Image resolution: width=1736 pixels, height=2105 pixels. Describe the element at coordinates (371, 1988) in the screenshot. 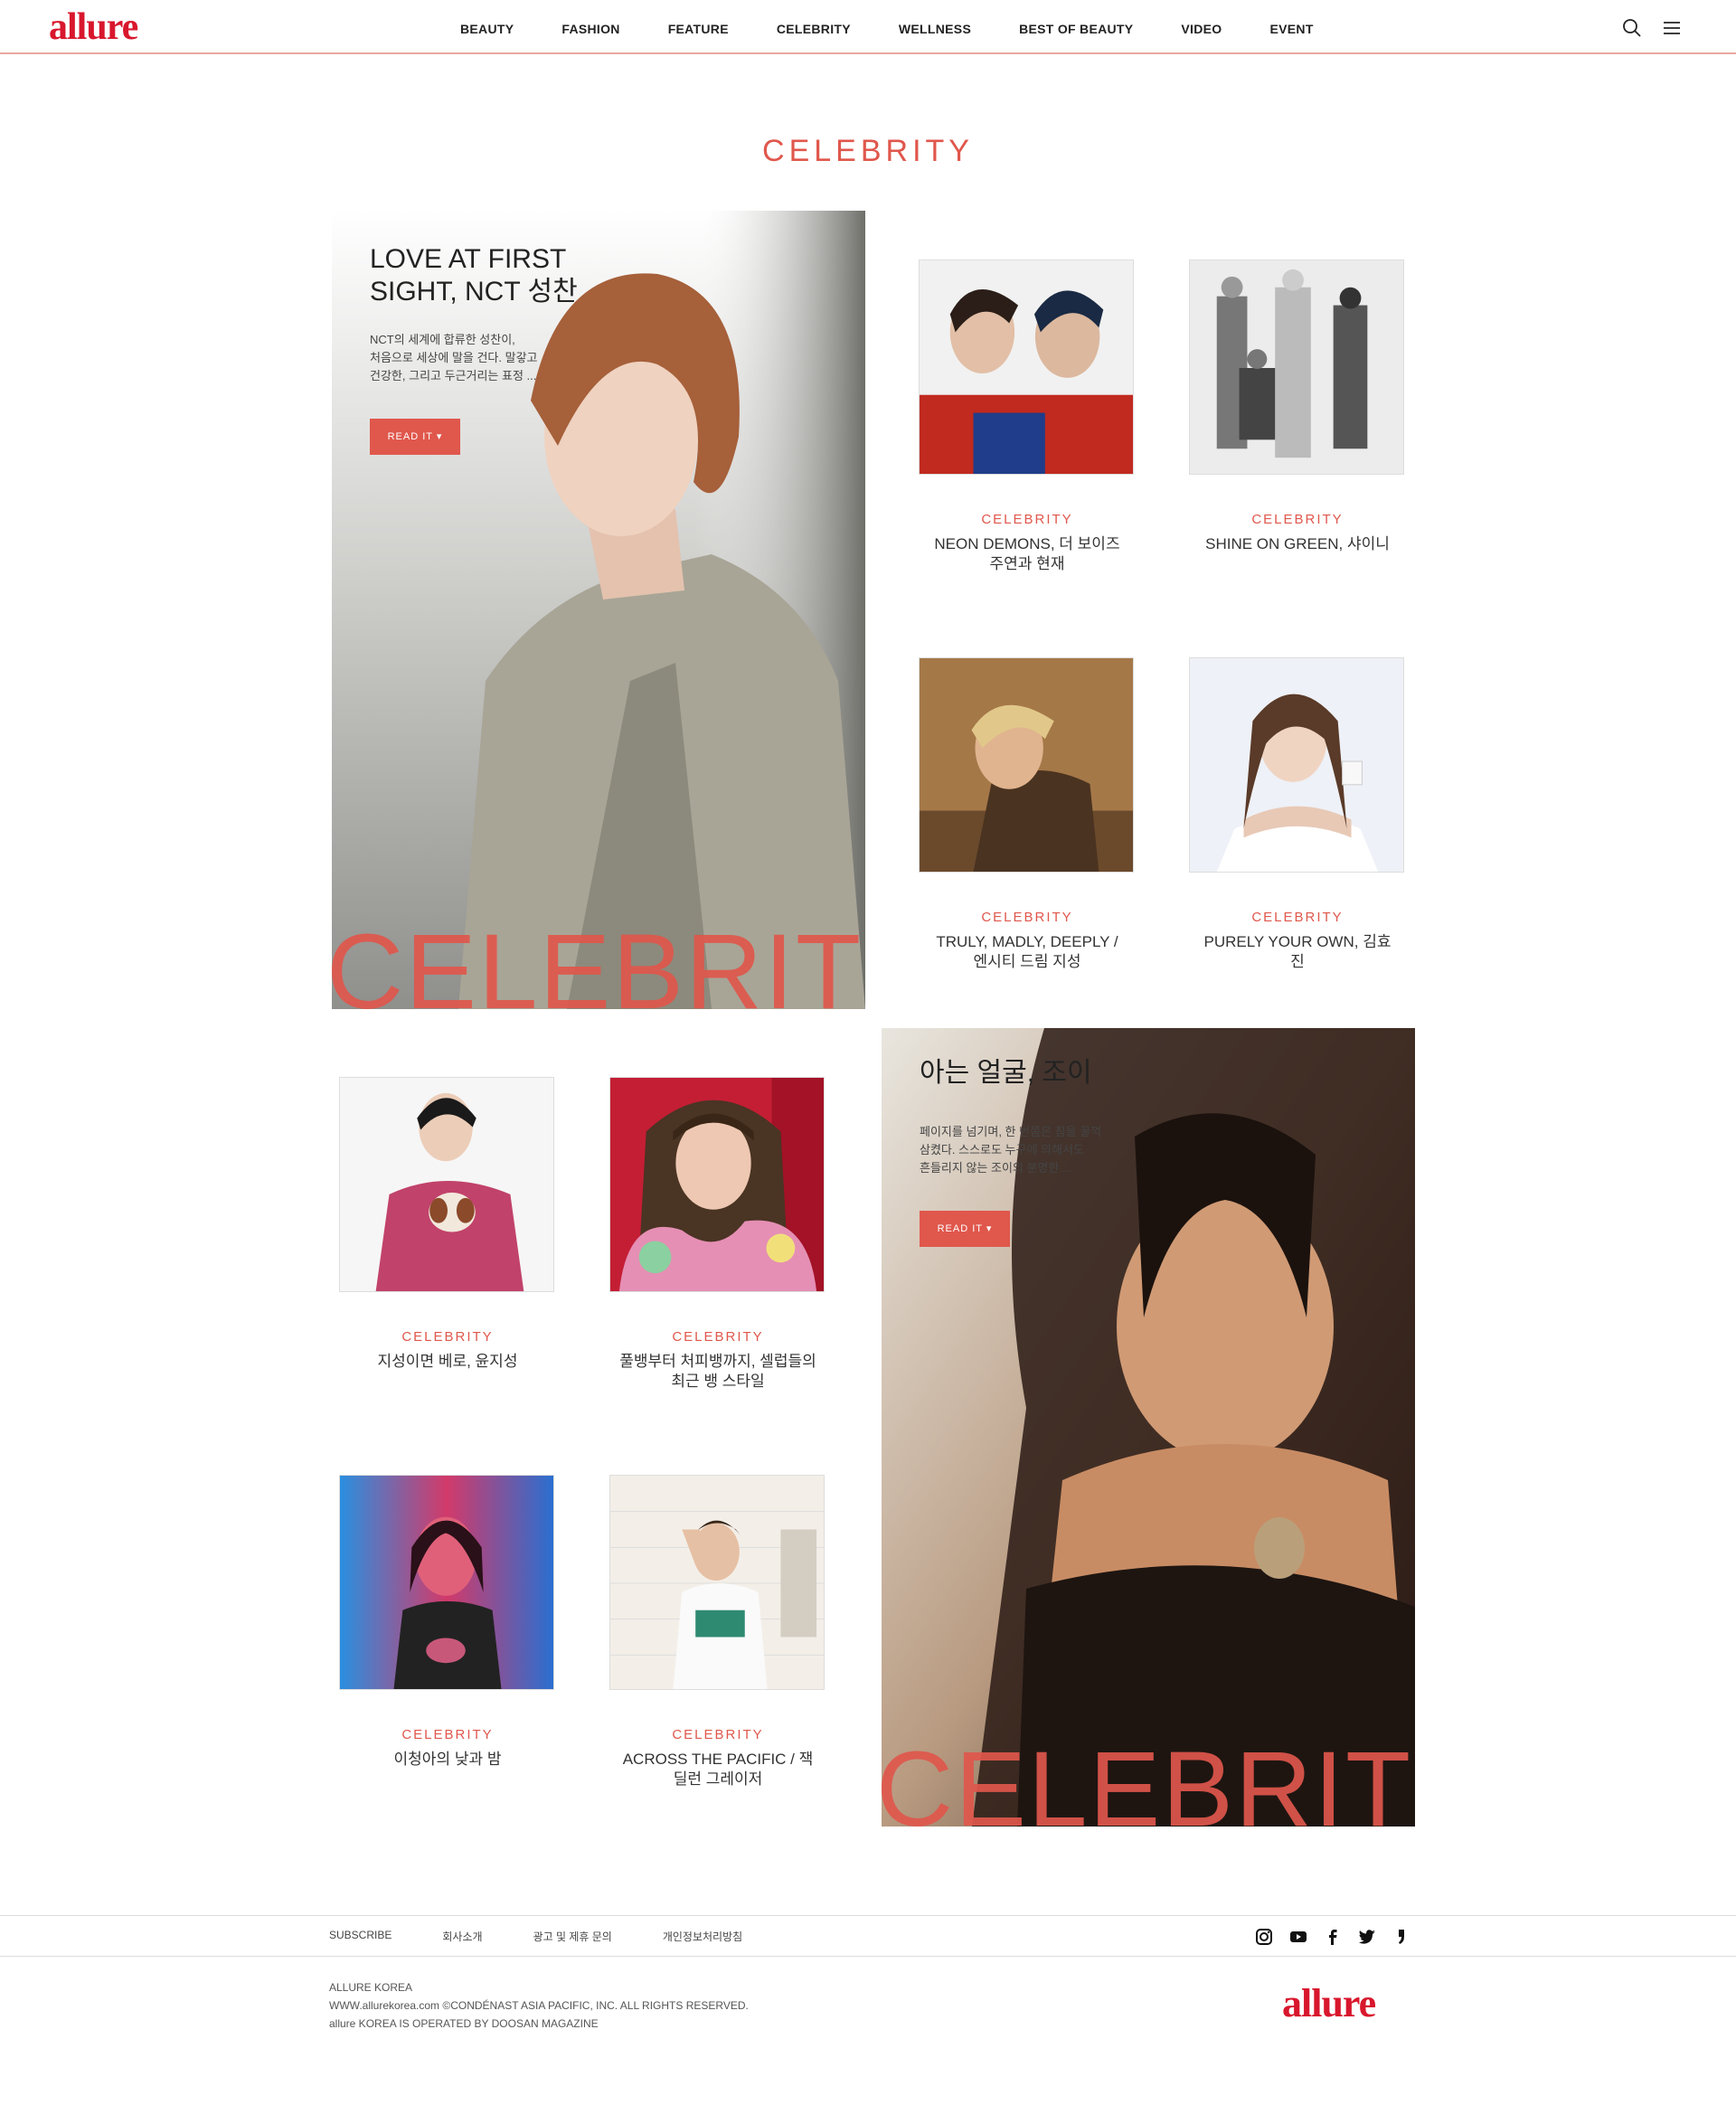

I see `footer-company-name: ALLURE KOREA` at that location.